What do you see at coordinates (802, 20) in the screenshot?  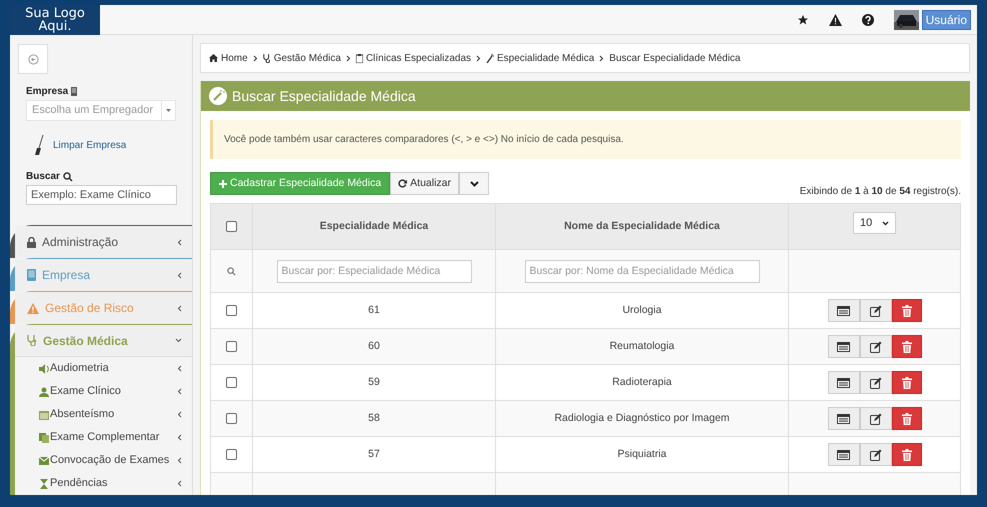 I see `star-icon` at bounding box center [802, 20].